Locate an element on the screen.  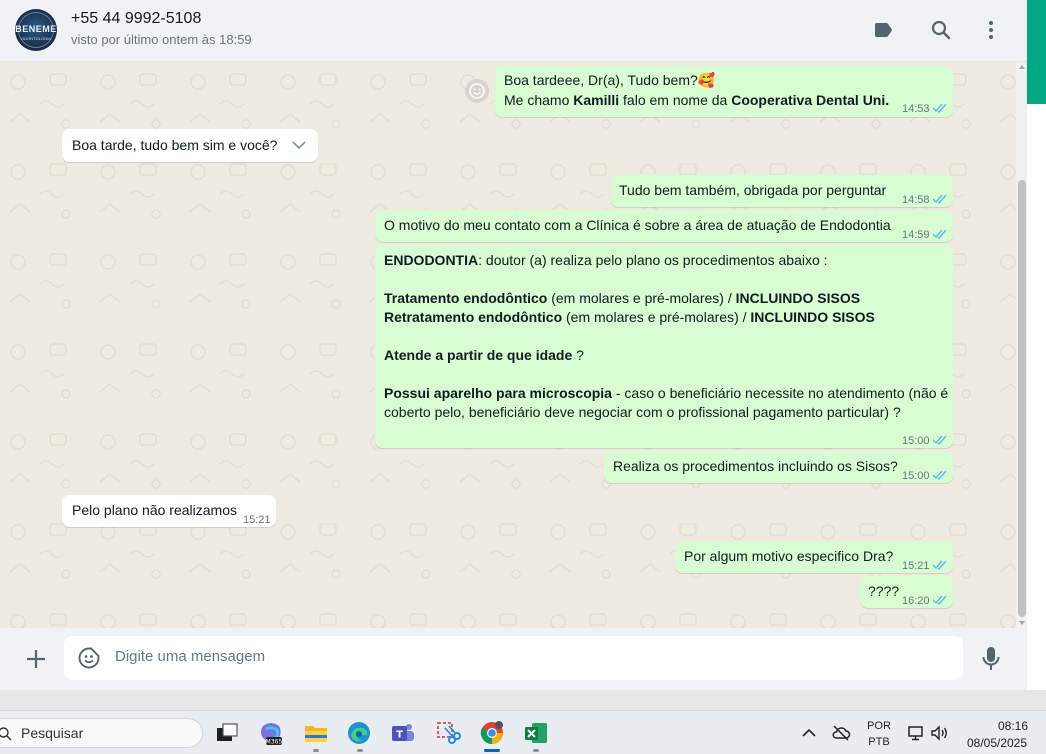
active-indicator is located at coordinates (492, 750).